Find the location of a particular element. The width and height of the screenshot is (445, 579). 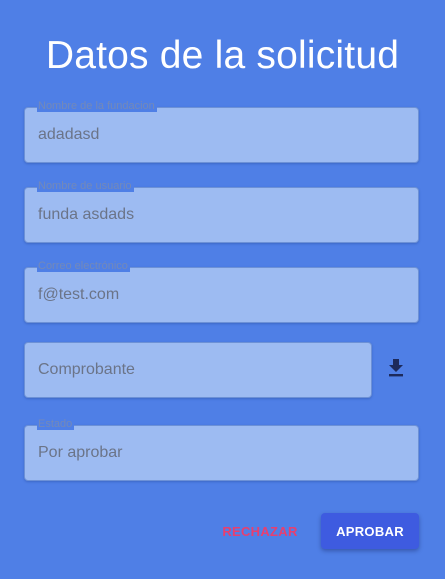

email-field: Correo electrónico f@test.com is located at coordinates (221, 291).